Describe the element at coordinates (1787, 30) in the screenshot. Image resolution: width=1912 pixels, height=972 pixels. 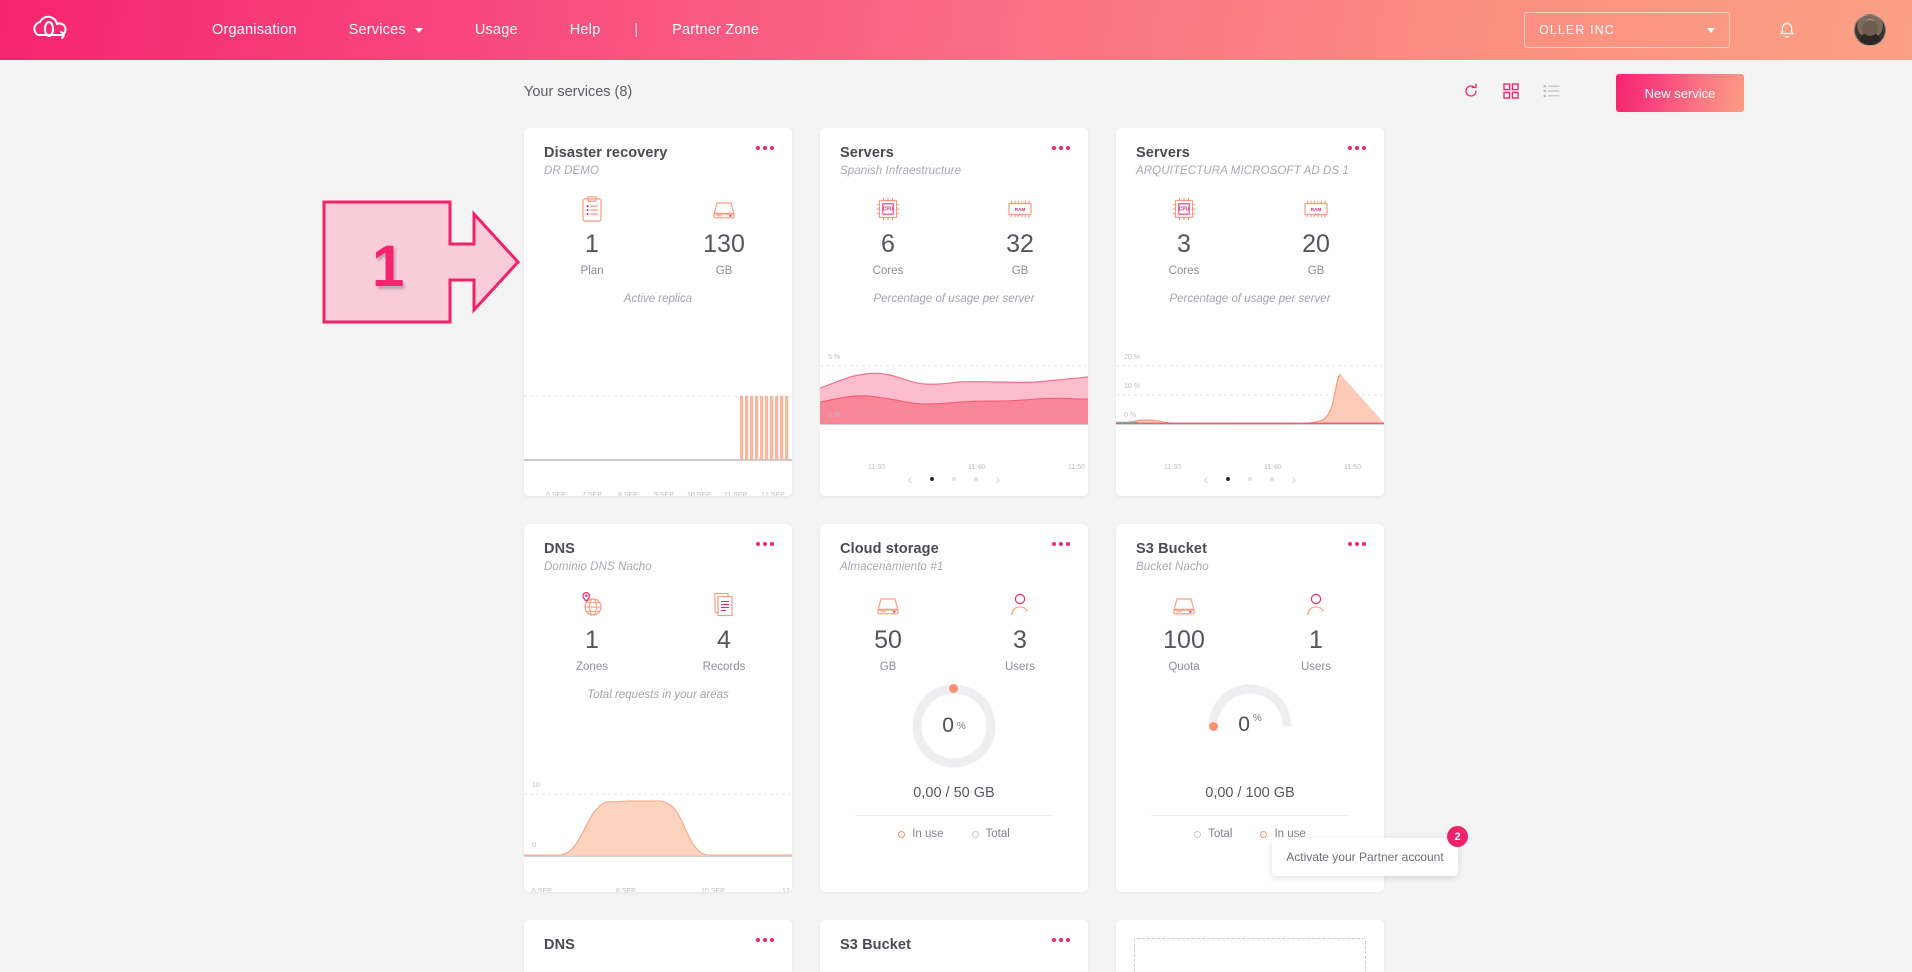
I see `notification-bell-icon` at that location.